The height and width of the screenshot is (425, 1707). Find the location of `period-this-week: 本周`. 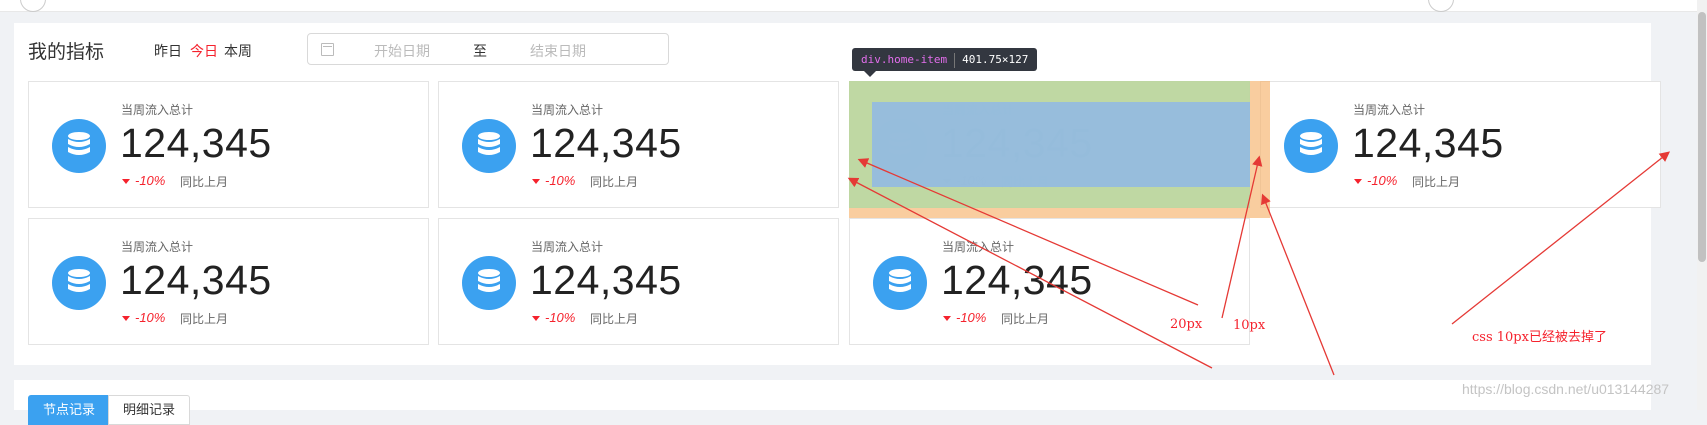

period-this-week: 本周 is located at coordinates (238, 51).